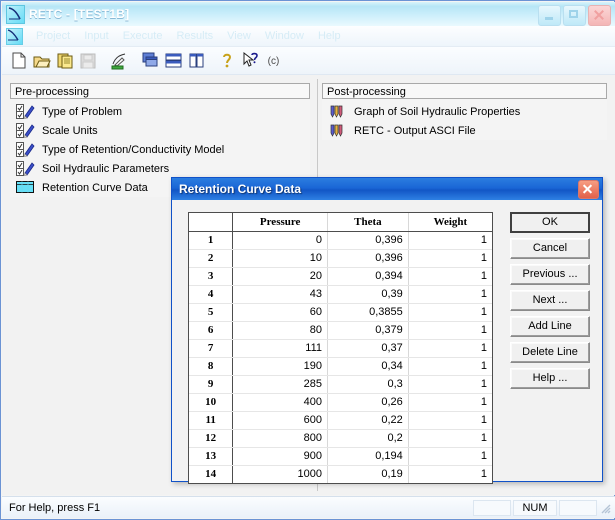 The height and width of the screenshot is (520, 615). Describe the element at coordinates (280, 348) in the screenshot. I see `cell-pressure: 111` at that location.